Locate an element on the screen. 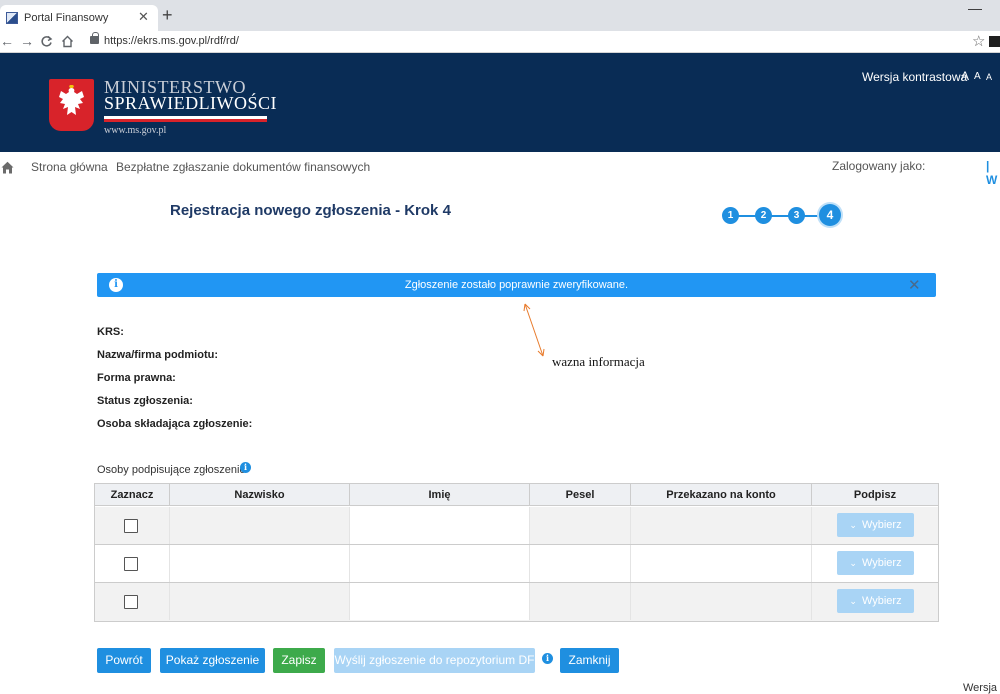  signers-info-icon: i is located at coordinates (245, 467).